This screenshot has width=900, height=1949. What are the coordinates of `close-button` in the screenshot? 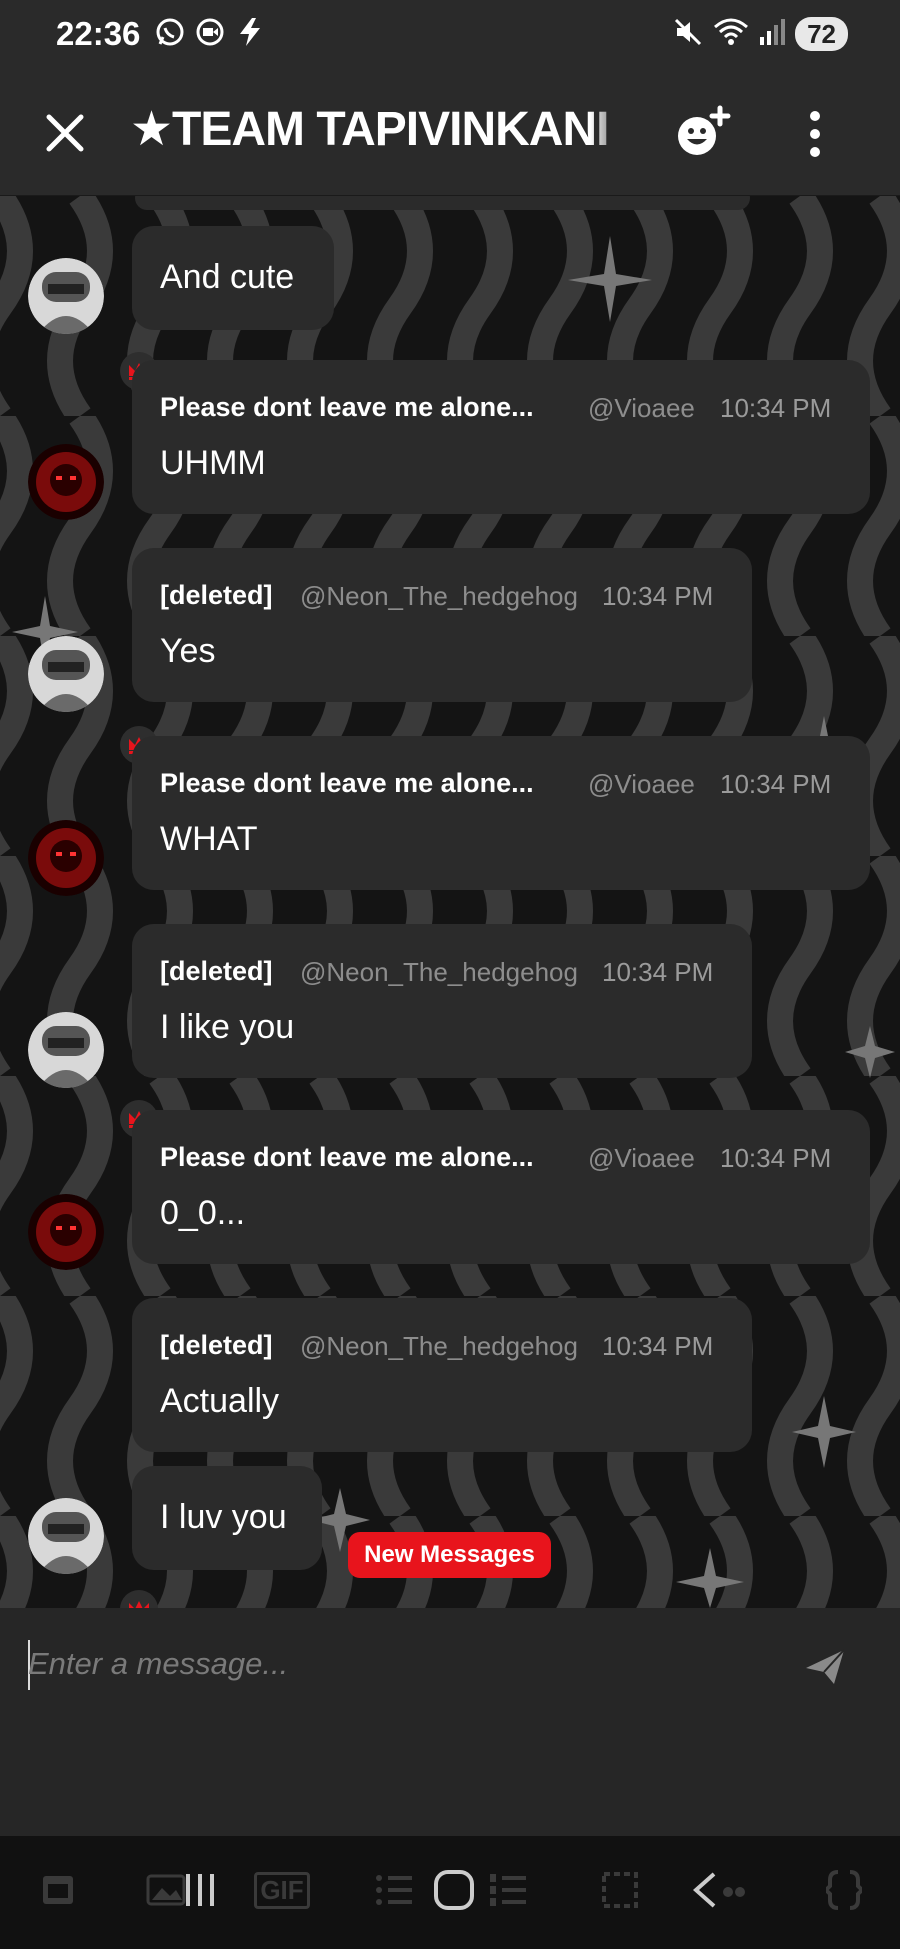 It's located at (65, 133).